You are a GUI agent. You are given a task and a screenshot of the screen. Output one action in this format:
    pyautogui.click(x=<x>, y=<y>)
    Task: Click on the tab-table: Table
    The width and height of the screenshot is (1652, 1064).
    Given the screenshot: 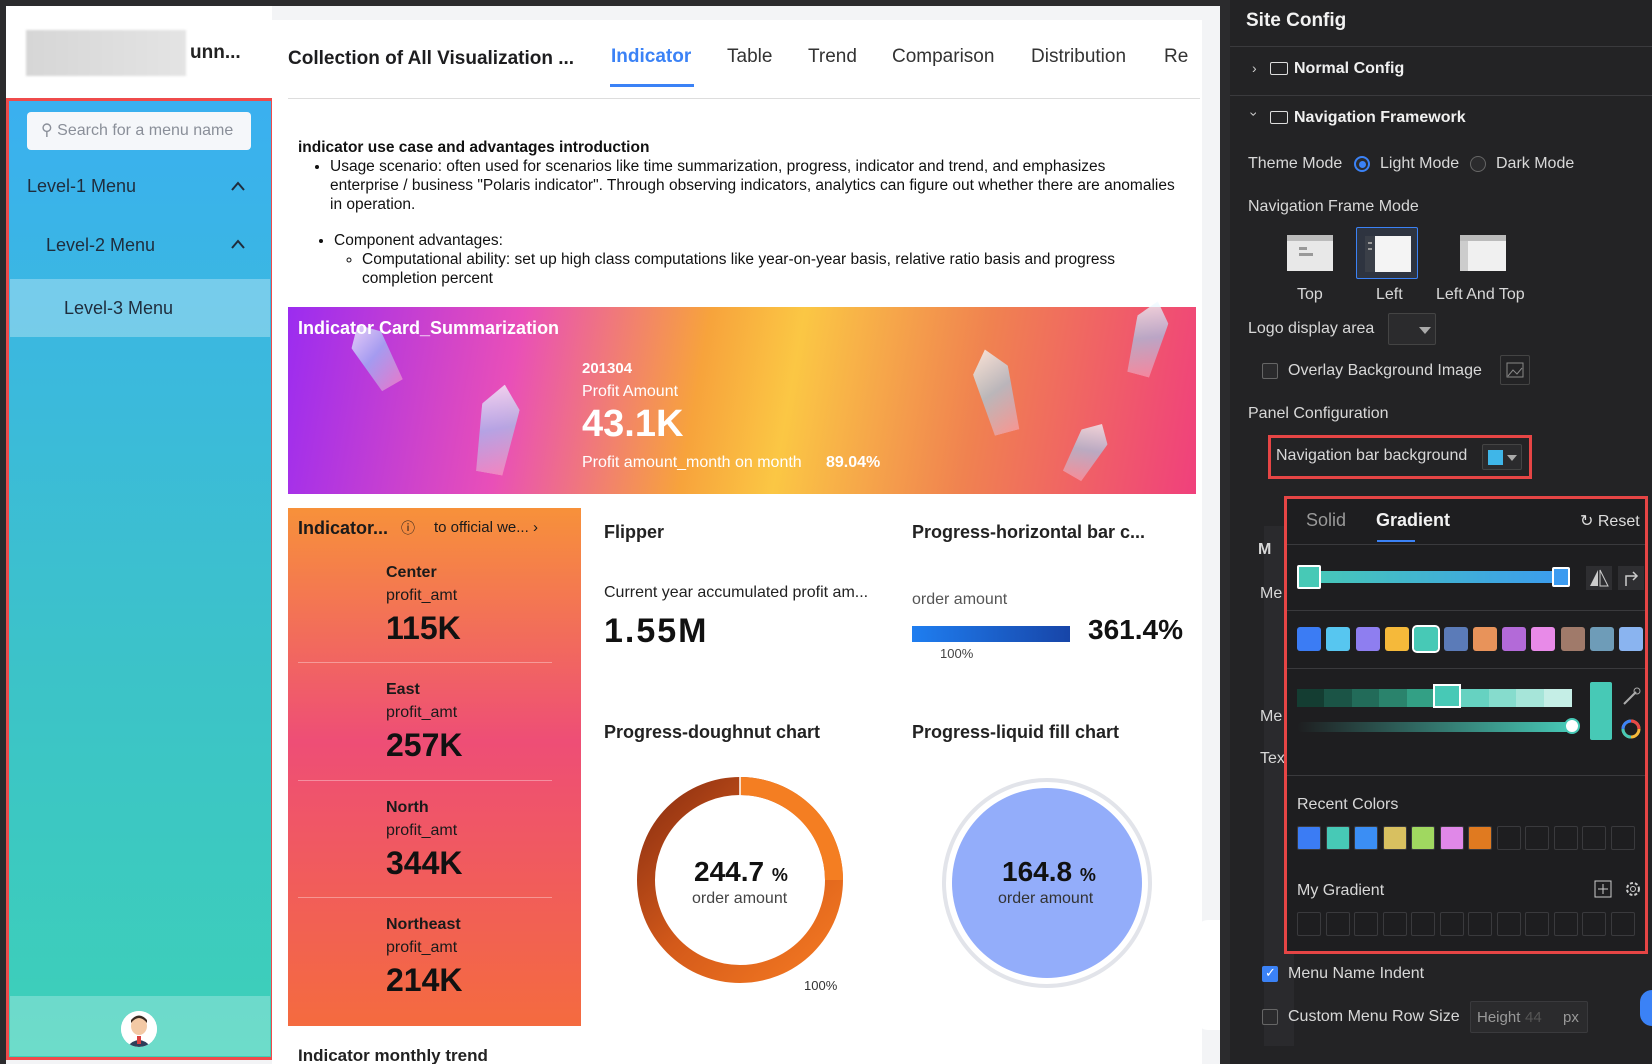 What is the action you would take?
    pyautogui.click(x=749, y=57)
    